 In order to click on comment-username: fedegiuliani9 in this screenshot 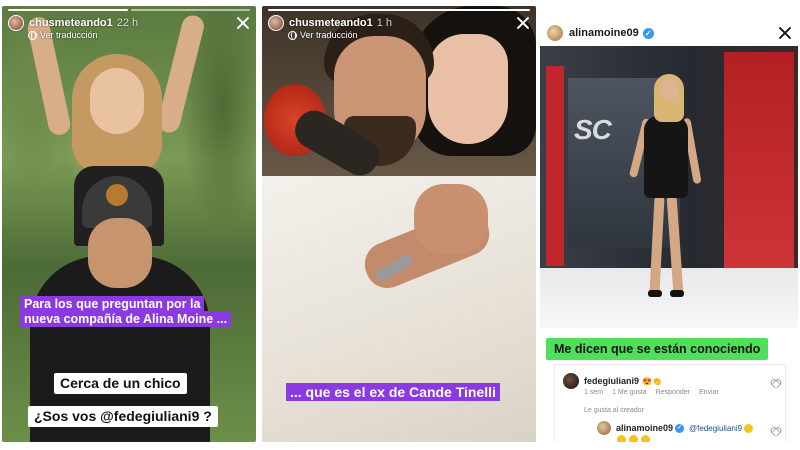, I will do `click(611, 381)`.